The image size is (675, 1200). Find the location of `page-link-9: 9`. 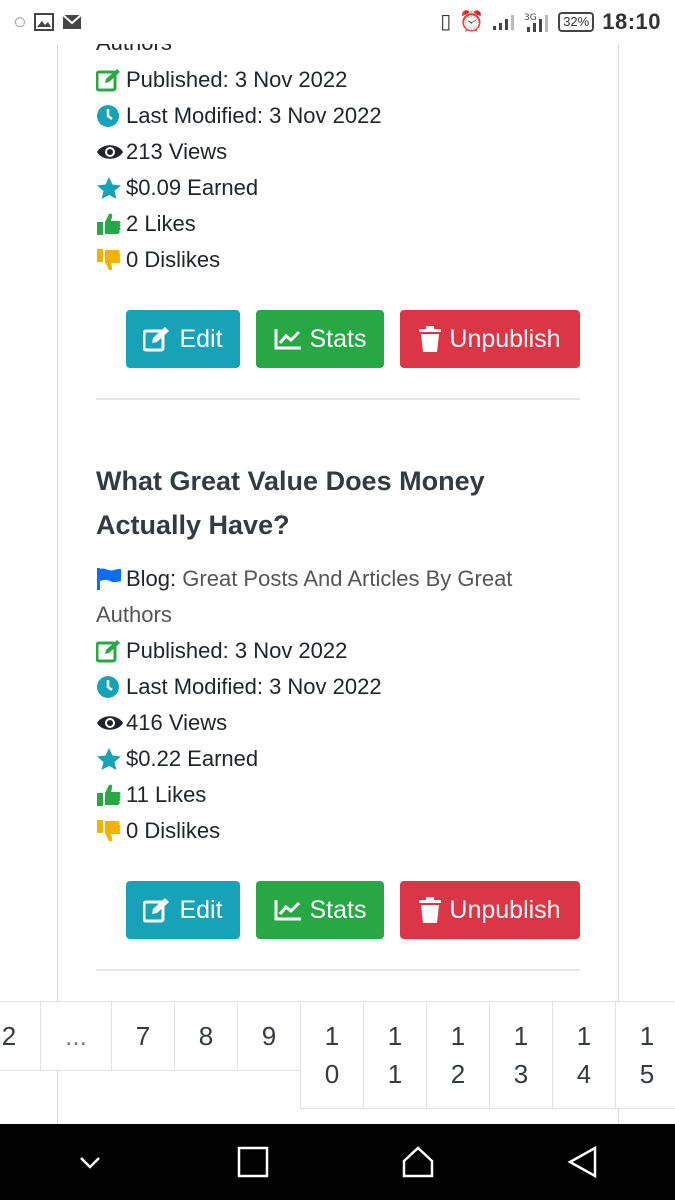

page-link-9: 9 is located at coordinates (269, 1036).